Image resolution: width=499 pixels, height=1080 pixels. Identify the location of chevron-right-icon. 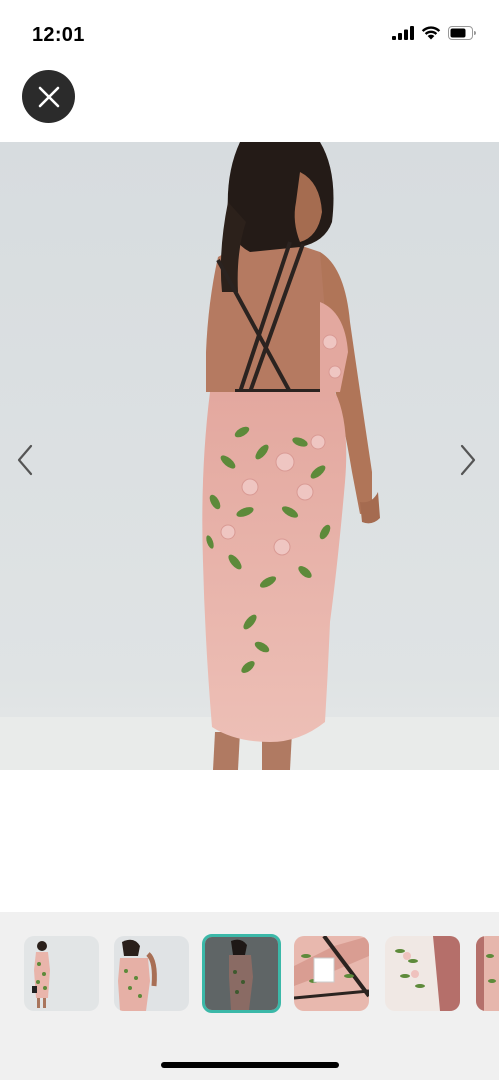
(468, 460).